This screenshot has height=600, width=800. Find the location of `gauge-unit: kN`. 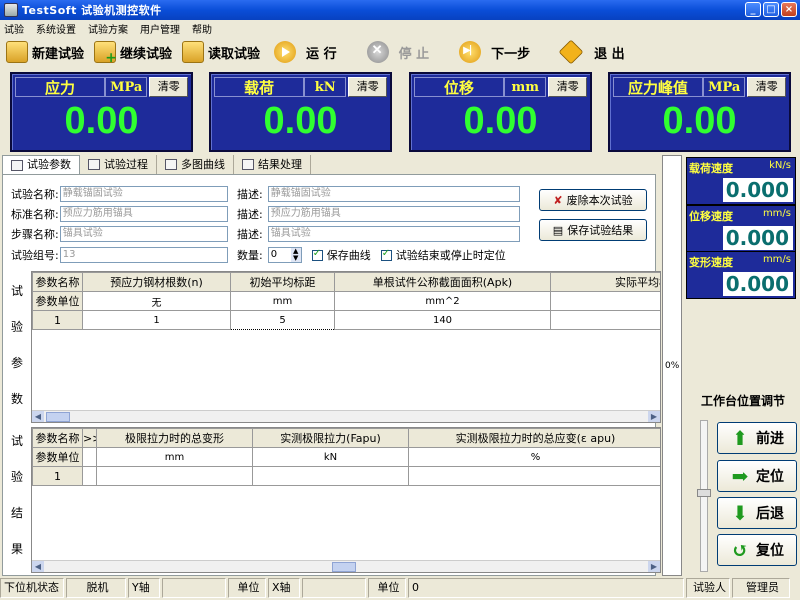

gauge-unit: kN is located at coordinates (325, 87).